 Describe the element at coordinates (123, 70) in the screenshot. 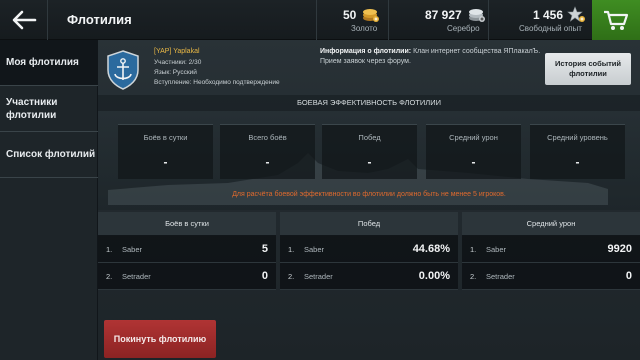

I see `anchor-shield-icon` at that location.